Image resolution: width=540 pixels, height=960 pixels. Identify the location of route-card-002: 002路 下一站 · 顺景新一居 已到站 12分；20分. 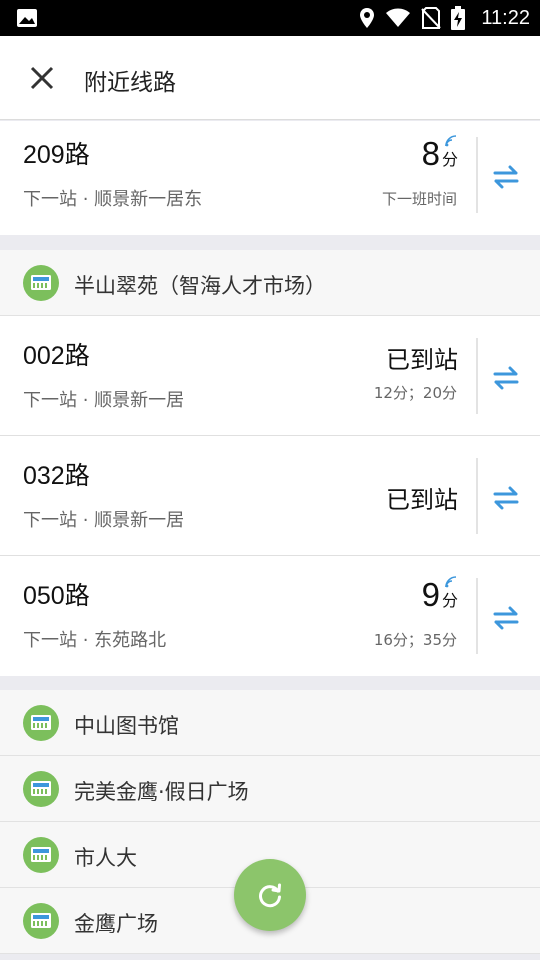
(270, 376).